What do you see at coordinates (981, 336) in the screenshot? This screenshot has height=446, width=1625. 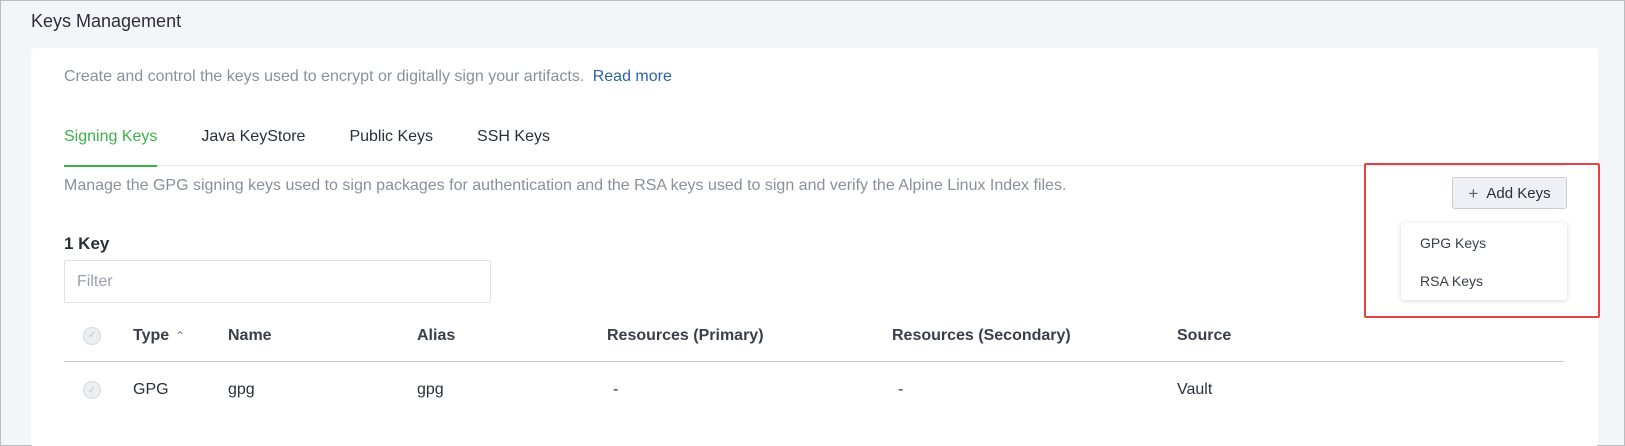 I see `column-header-resources-secondary: Resources (Secondary)` at bounding box center [981, 336].